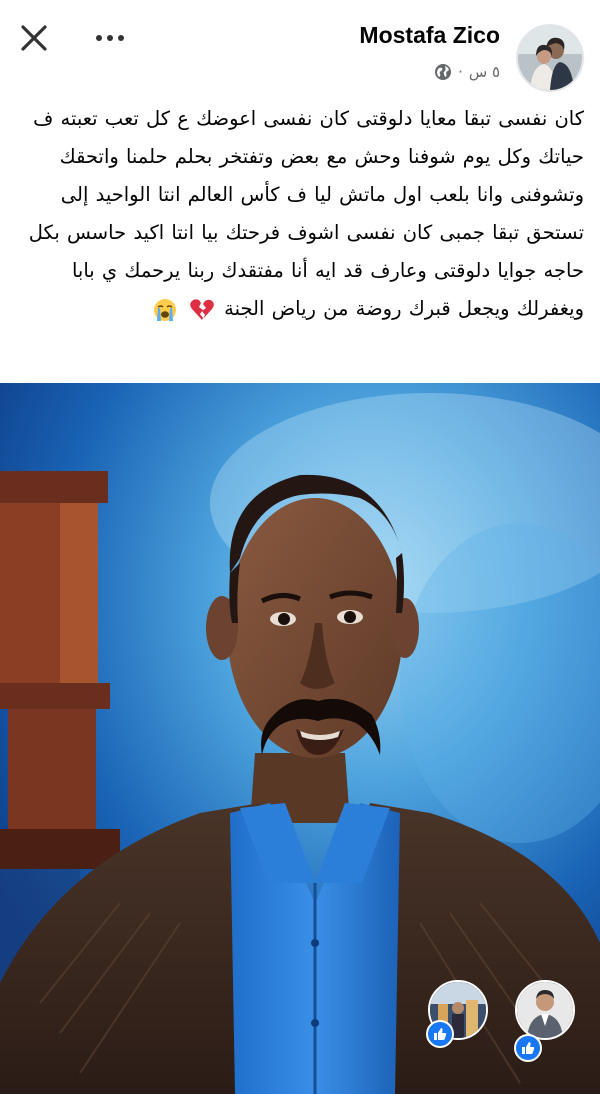  I want to click on post-header: Mostafa Zico · ٥ س, so click(300, 47).